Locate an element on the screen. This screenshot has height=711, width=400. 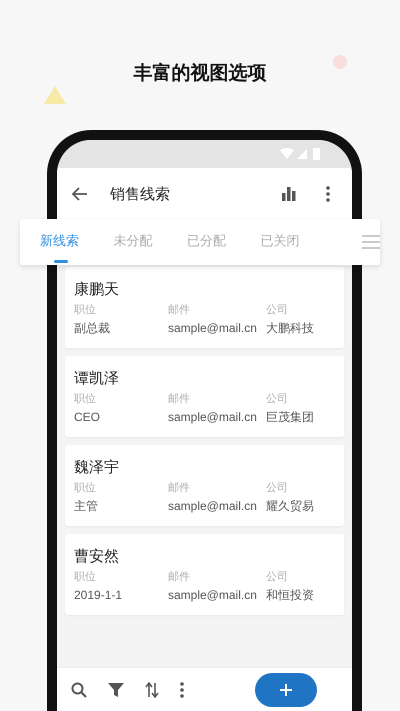
lead-name: 曹安然 is located at coordinates (97, 556).